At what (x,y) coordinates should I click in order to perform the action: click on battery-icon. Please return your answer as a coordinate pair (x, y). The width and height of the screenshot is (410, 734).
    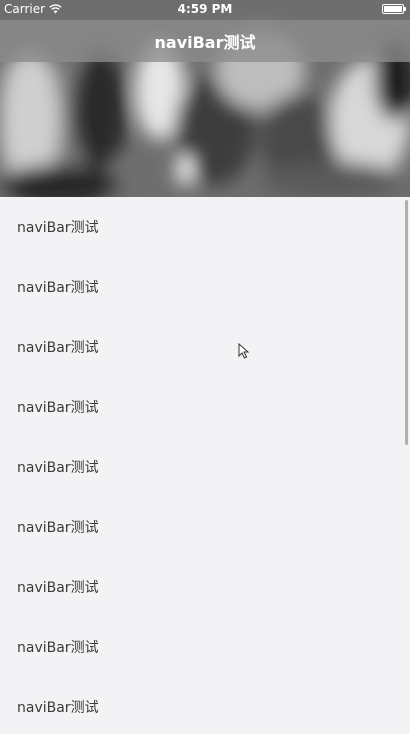
    Looking at the image, I should click on (394, 9).